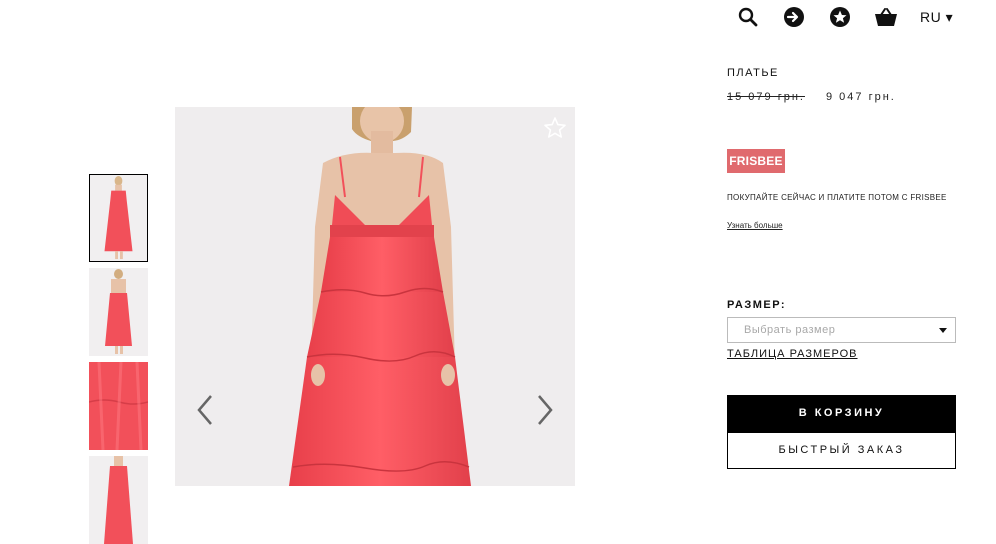  What do you see at coordinates (206, 410) in the screenshot?
I see `previous-image-arrow-icon` at bounding box center [206, 410].